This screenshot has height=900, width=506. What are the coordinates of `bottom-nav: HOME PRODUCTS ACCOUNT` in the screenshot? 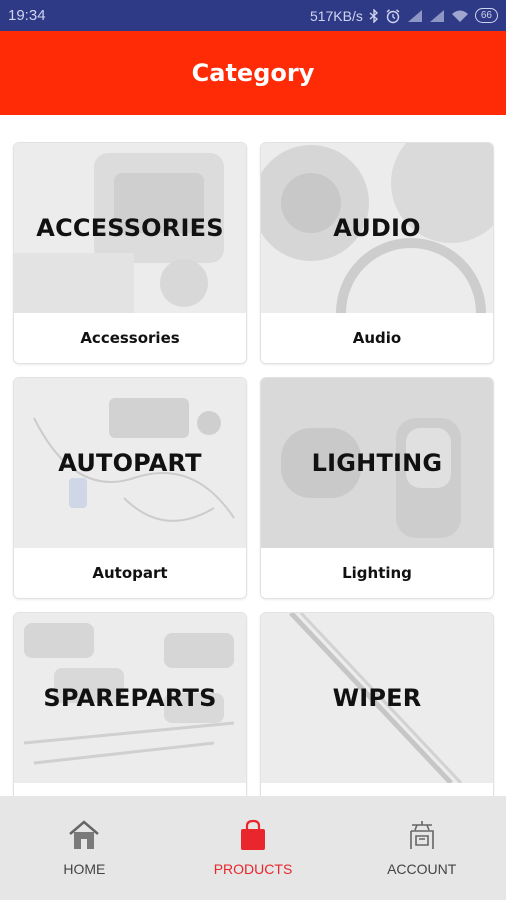 It's located at (253, 848).